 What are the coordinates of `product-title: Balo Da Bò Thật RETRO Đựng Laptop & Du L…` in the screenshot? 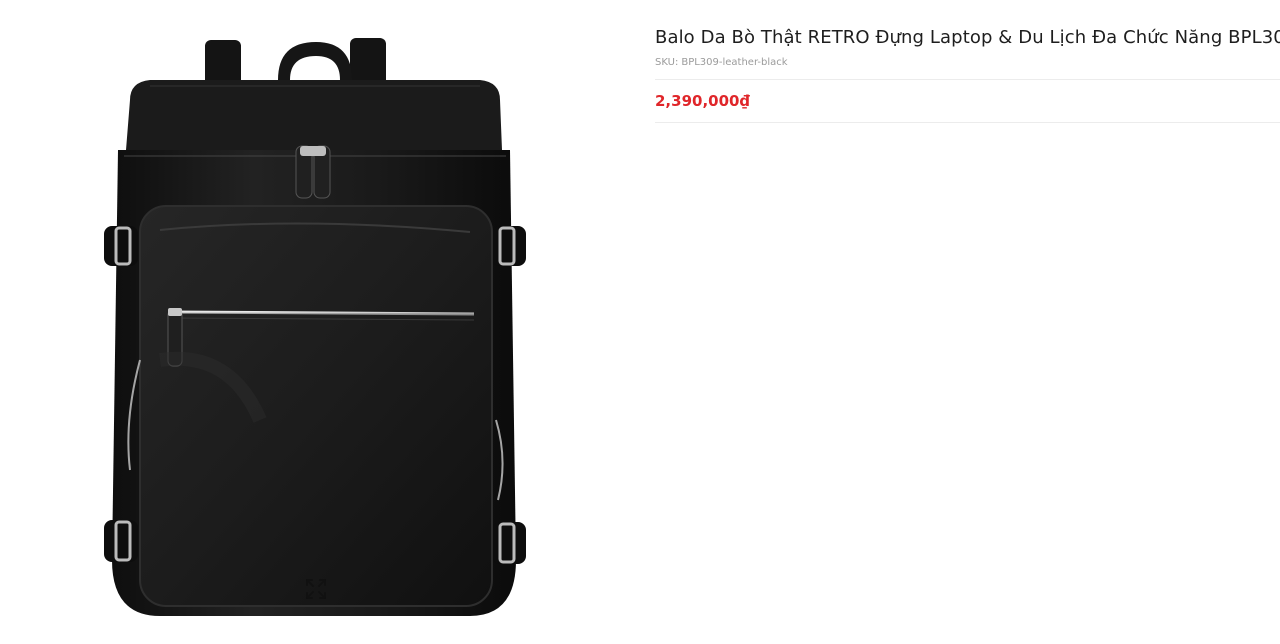 It's located at (967, 37).